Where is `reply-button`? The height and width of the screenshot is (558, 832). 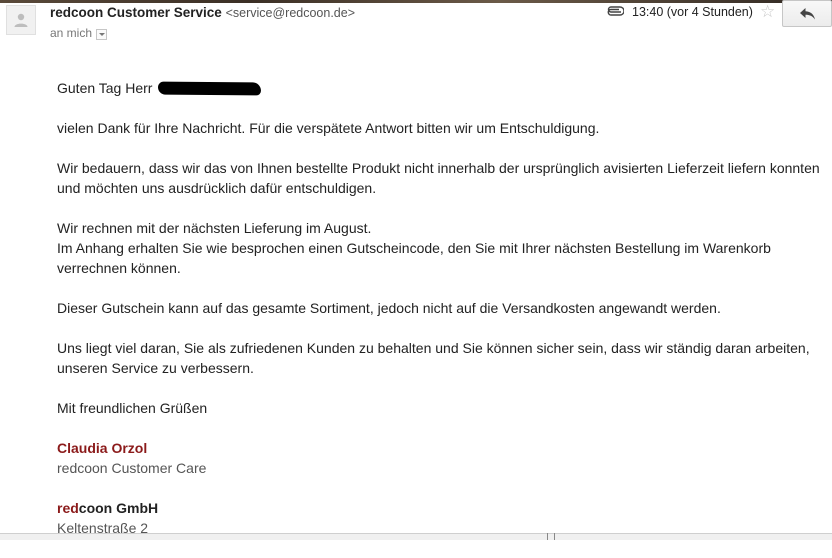 reply-button is located at coordinates (807, 13).